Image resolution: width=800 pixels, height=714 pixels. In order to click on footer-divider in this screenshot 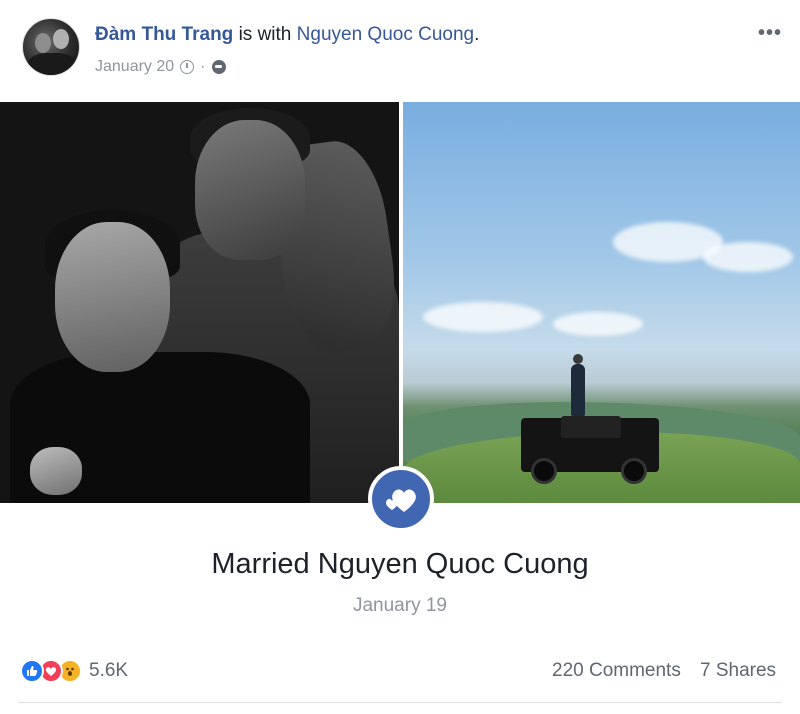, I will do `click(400, 702)`.